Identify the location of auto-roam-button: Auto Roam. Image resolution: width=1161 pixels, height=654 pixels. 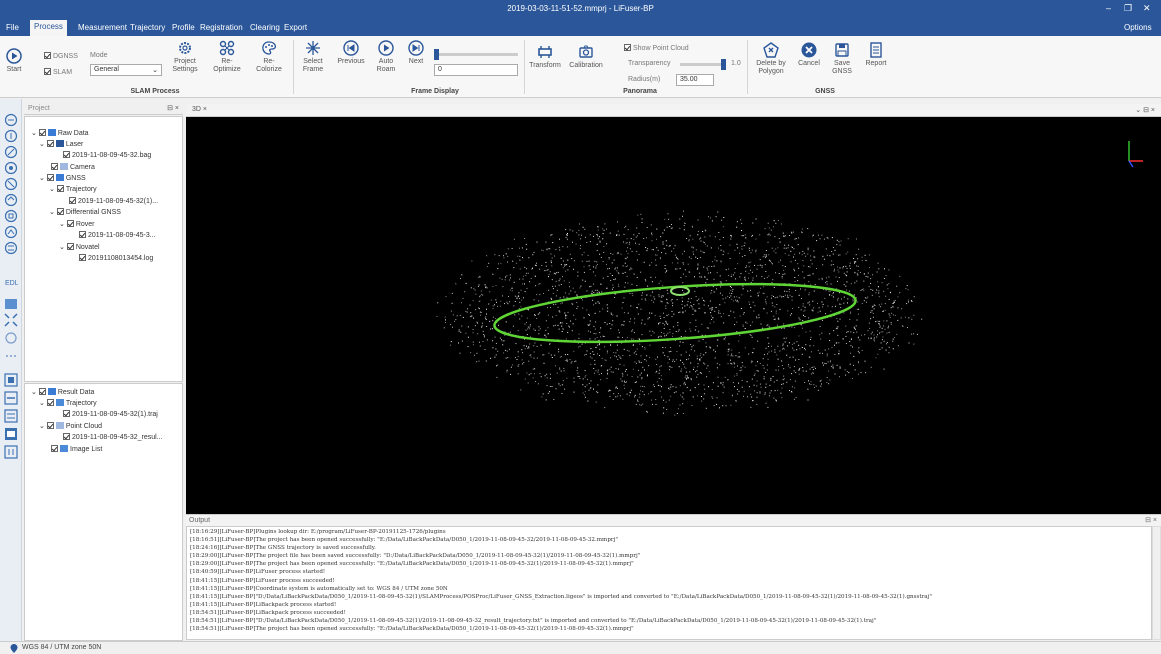
(386, 57).